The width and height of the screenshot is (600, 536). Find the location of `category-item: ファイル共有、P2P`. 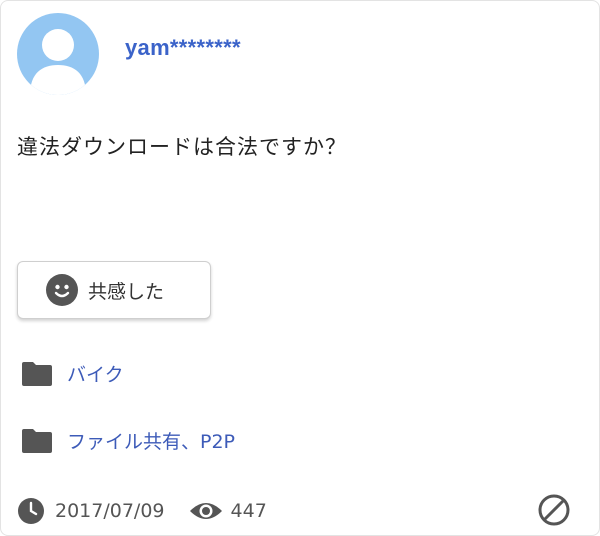

category-item: ファイル共有、P2P is located at coordinates (128, 440).